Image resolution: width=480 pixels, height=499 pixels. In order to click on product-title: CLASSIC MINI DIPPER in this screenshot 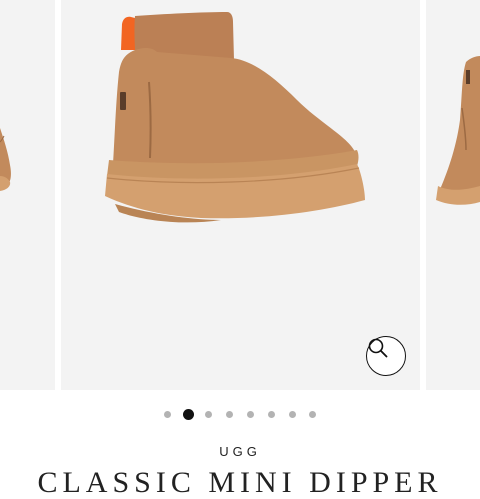, I will do `click(240, 482)`.